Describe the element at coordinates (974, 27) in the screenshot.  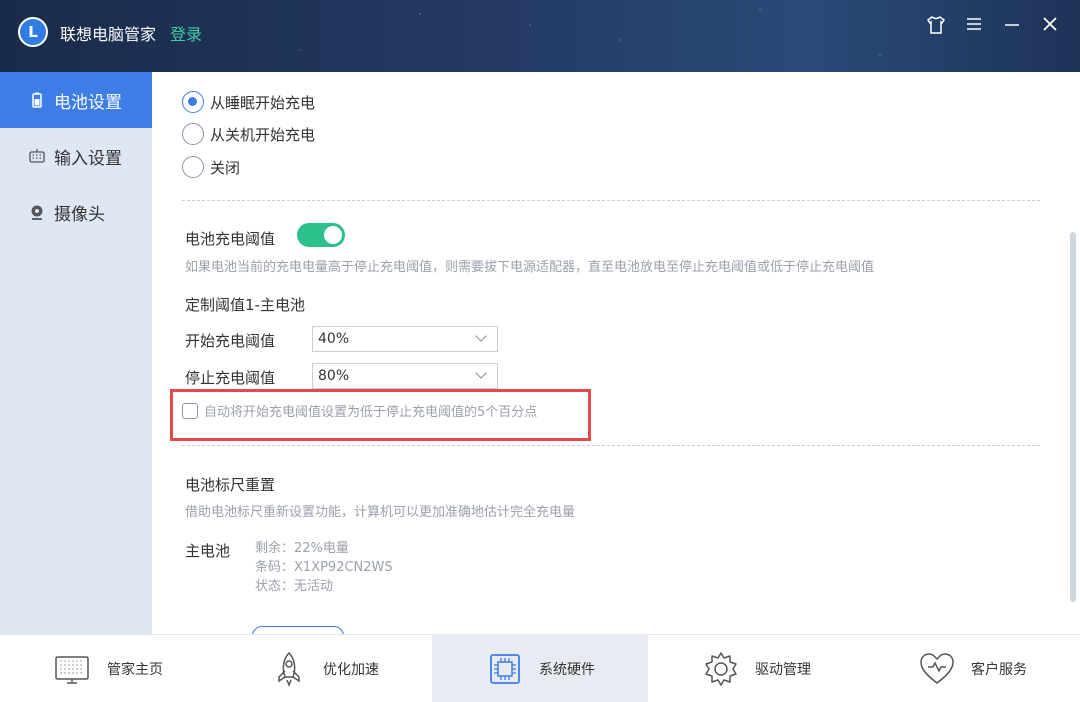
I see `menu-icon` at that location.